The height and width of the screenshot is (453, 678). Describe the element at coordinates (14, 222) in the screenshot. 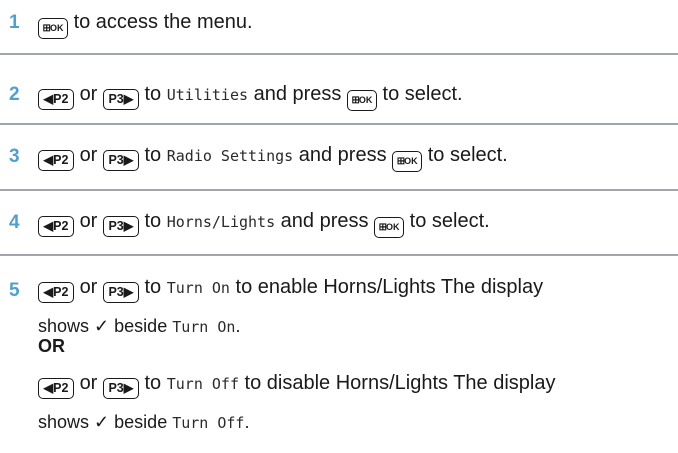

I see `step-number: 4` at that location.